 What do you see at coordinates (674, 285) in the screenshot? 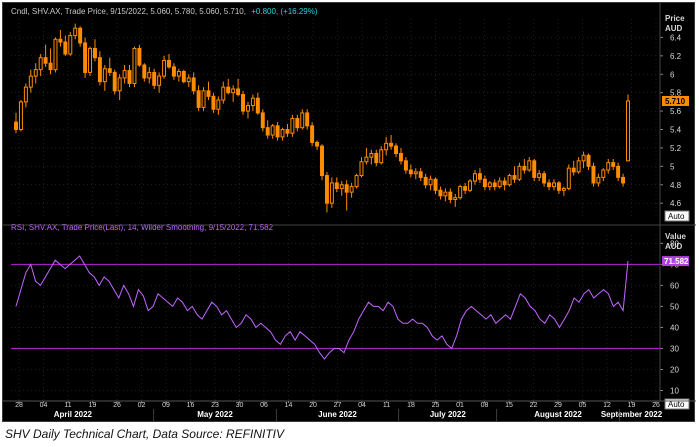
I see `rsi-tick-label: 60` at bounding box center [674, 285].